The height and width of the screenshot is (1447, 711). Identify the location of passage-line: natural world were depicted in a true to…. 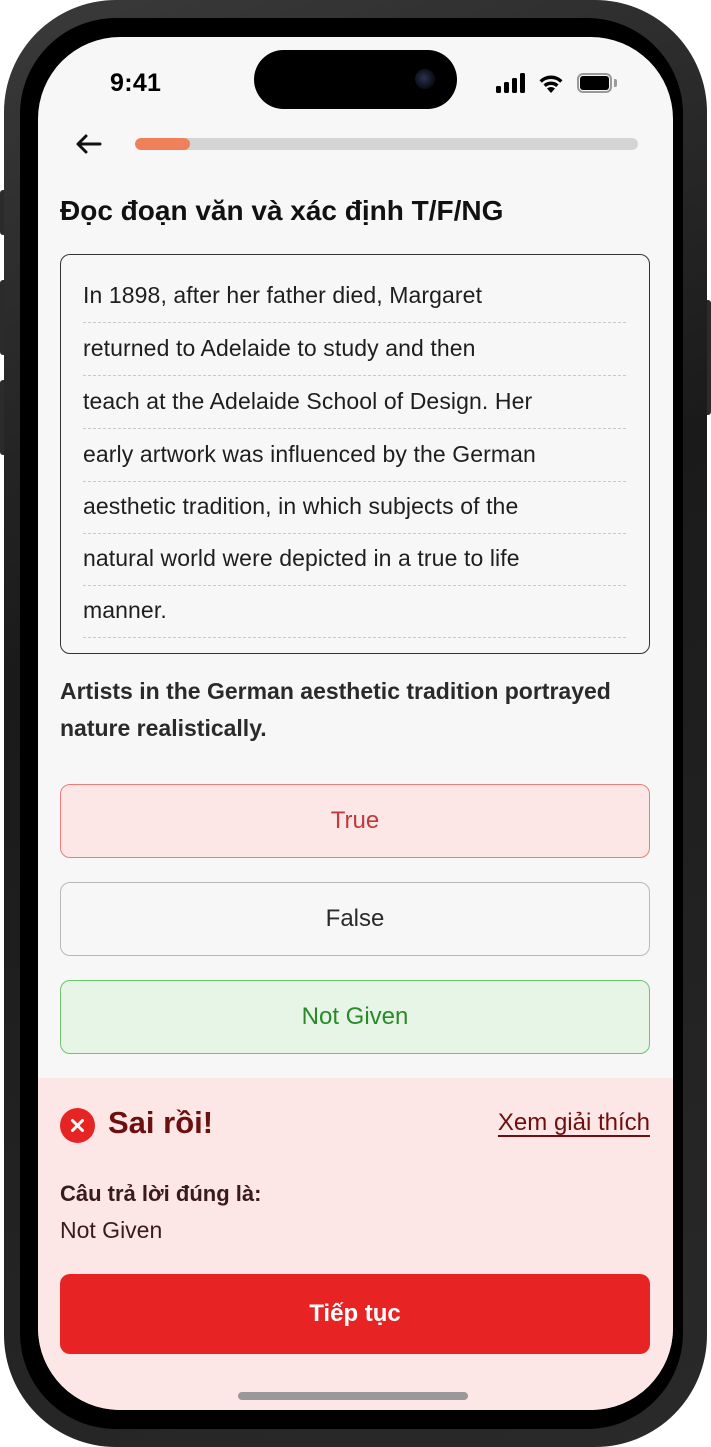
(354, 559).